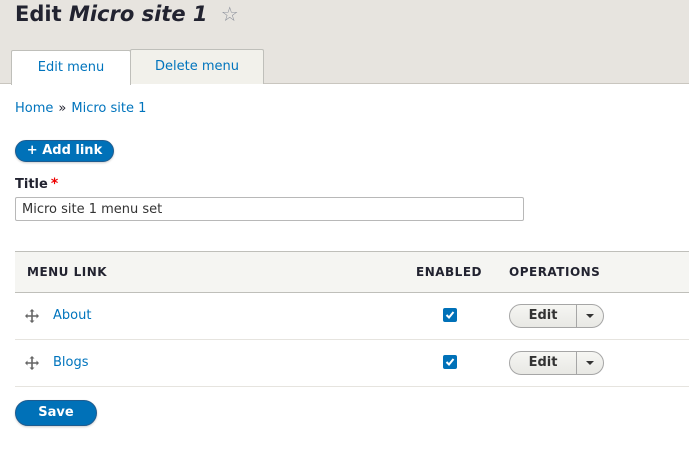  Describe the element at coordinates (71, 67) in the screenshot. I see `tab-edit-menu: Edit menu` at that location.